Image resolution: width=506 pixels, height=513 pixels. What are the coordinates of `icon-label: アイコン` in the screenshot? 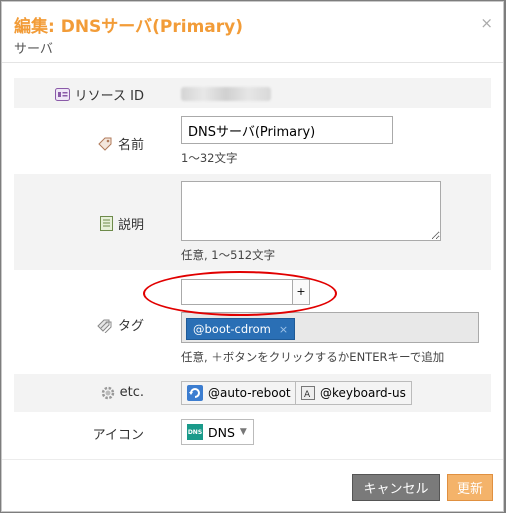 It's located at (118, 435).